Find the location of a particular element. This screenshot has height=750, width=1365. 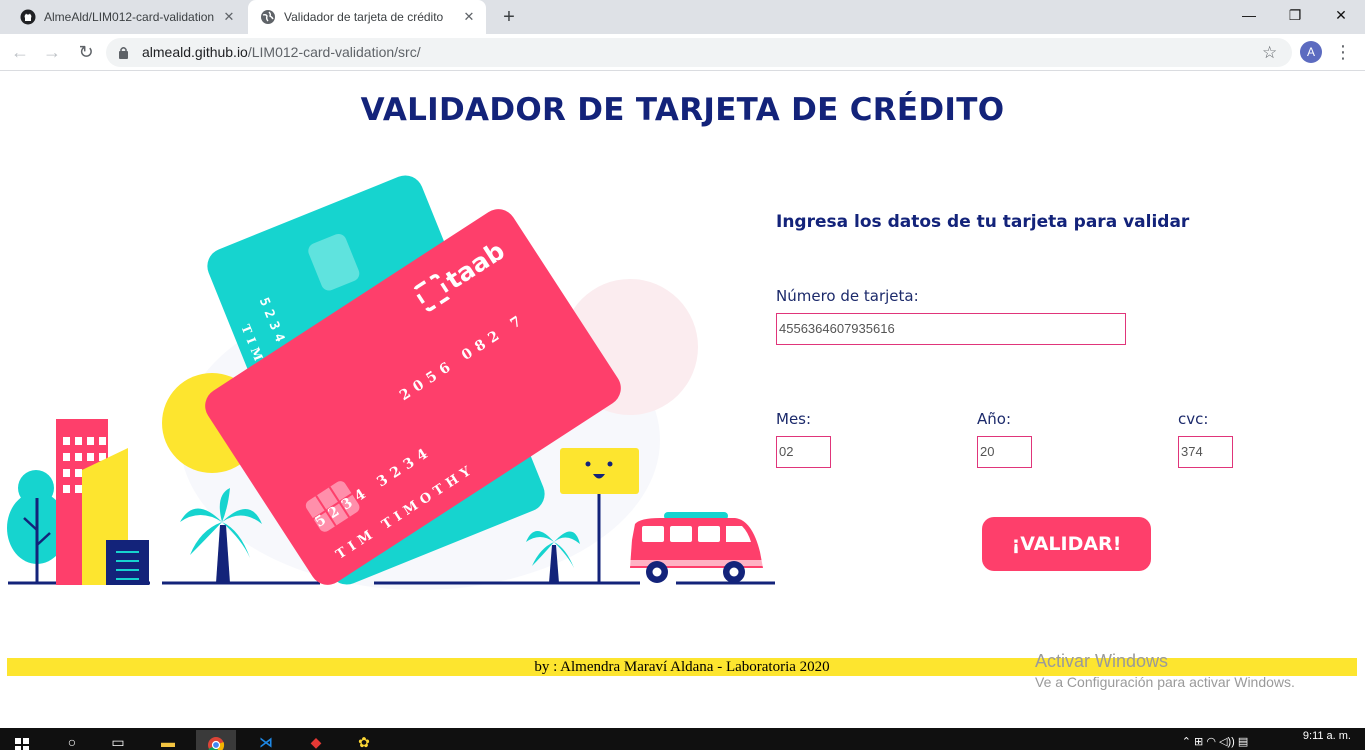

tab-title: Validador de tarjeta de crédito is located at coordinates (364, 17).